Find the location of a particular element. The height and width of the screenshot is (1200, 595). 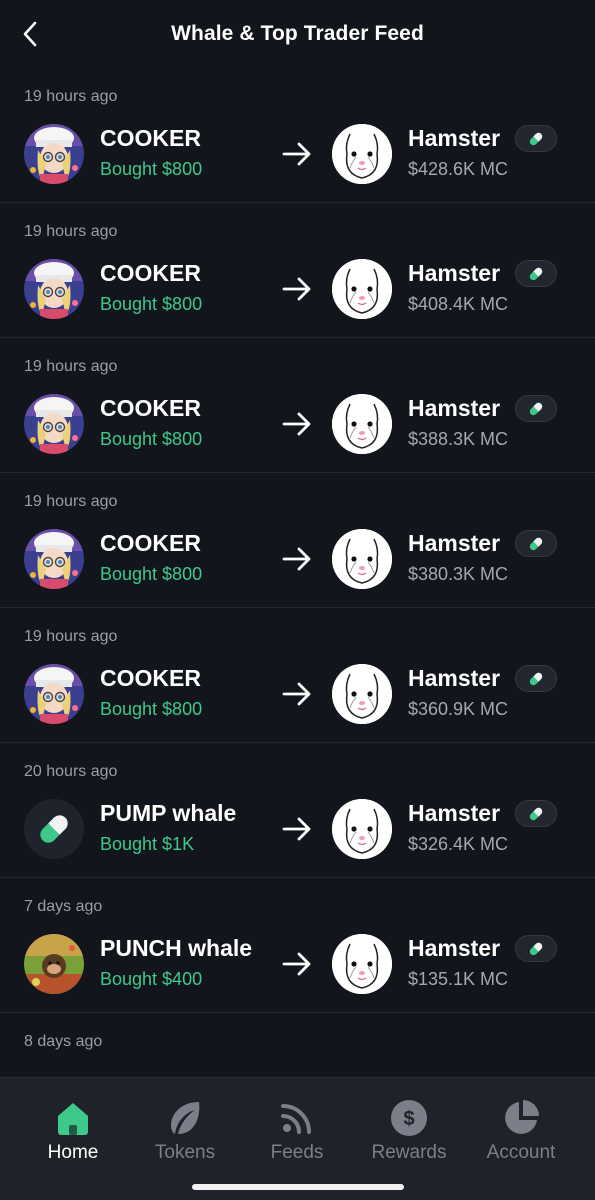

market-cap: $388.3K MC is located at coordinates (458, 439).